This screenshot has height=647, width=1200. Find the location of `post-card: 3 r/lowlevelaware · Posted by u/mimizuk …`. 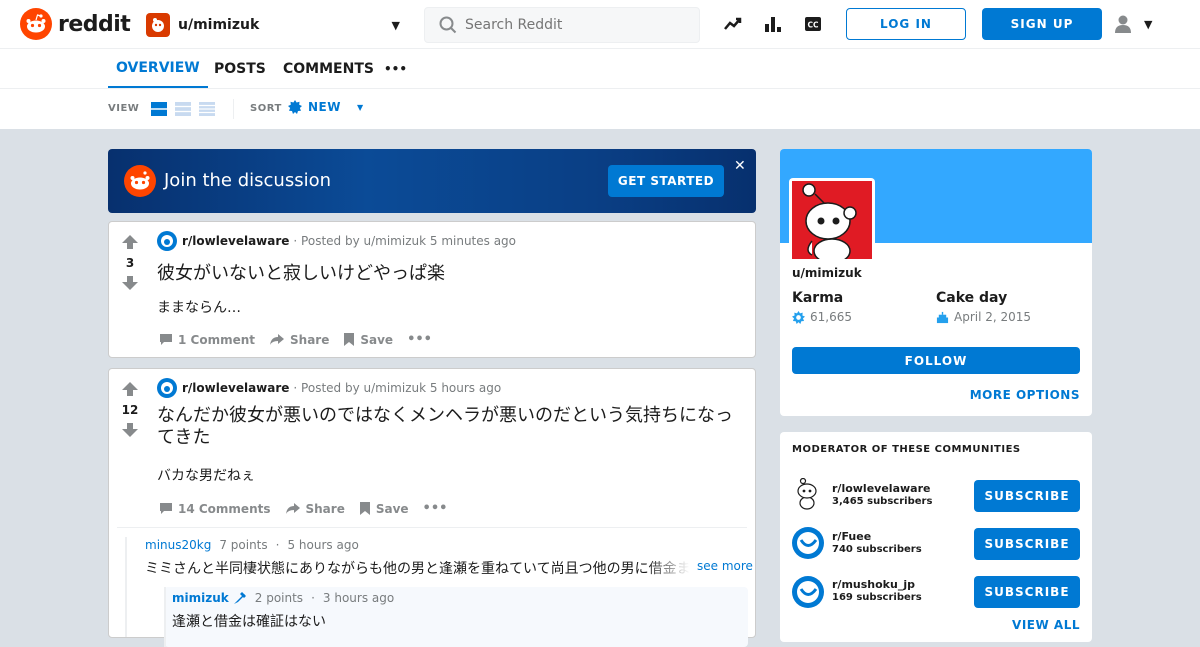

post-card: 3 r/lowlevelaware · Posted by u/mimizuk … is located at coordinates (432, 289).